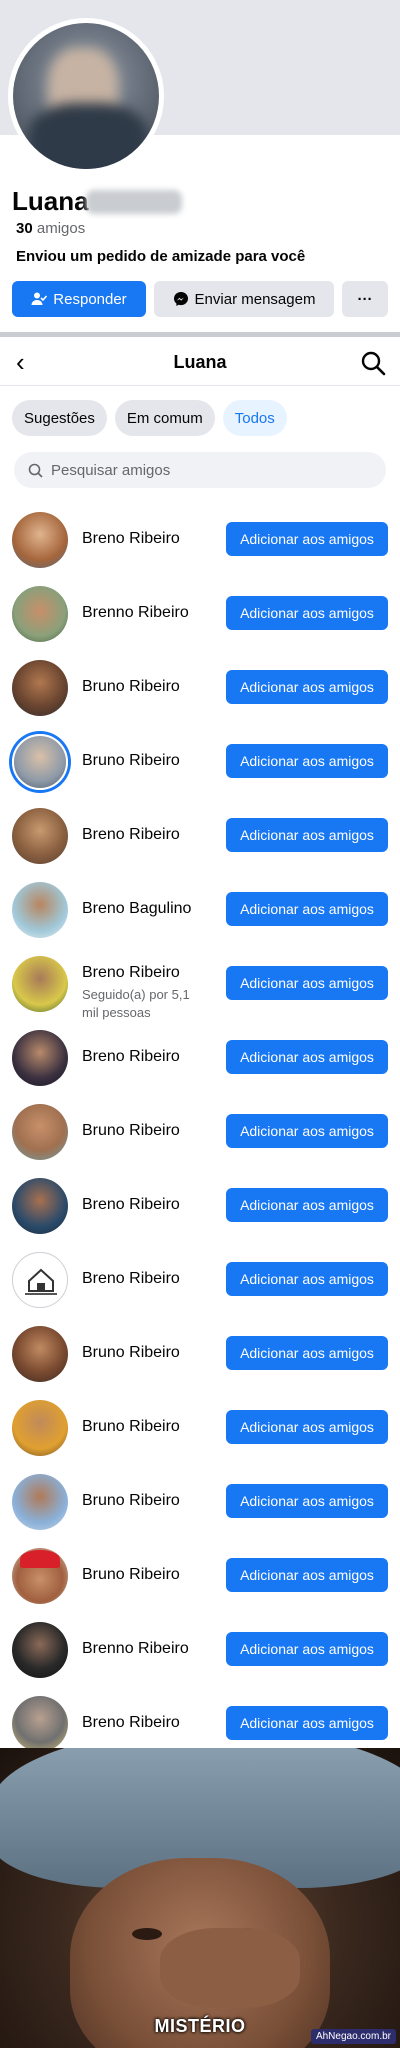 This screenshot has height=2048, width=400. Describe the element at coordinates (180, 299) in the screenshot. I see `messenger-icon` at that location.